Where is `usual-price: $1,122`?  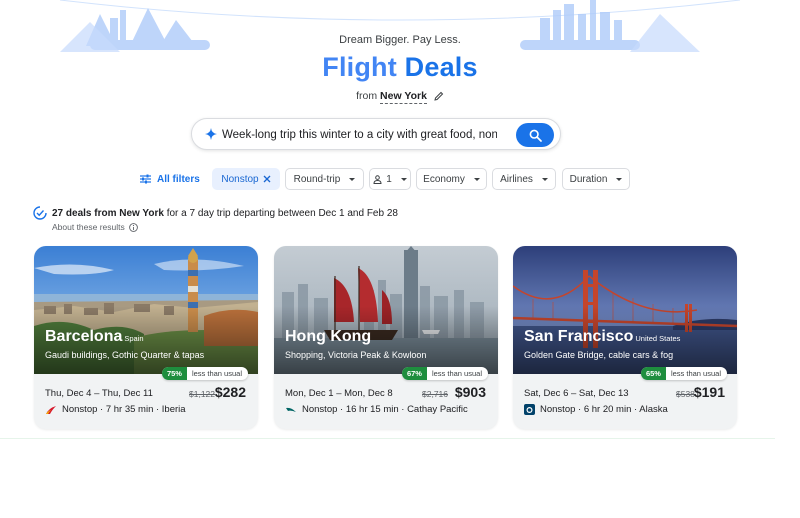 usual-price: $1,122 is located at coordinates (202, 394).